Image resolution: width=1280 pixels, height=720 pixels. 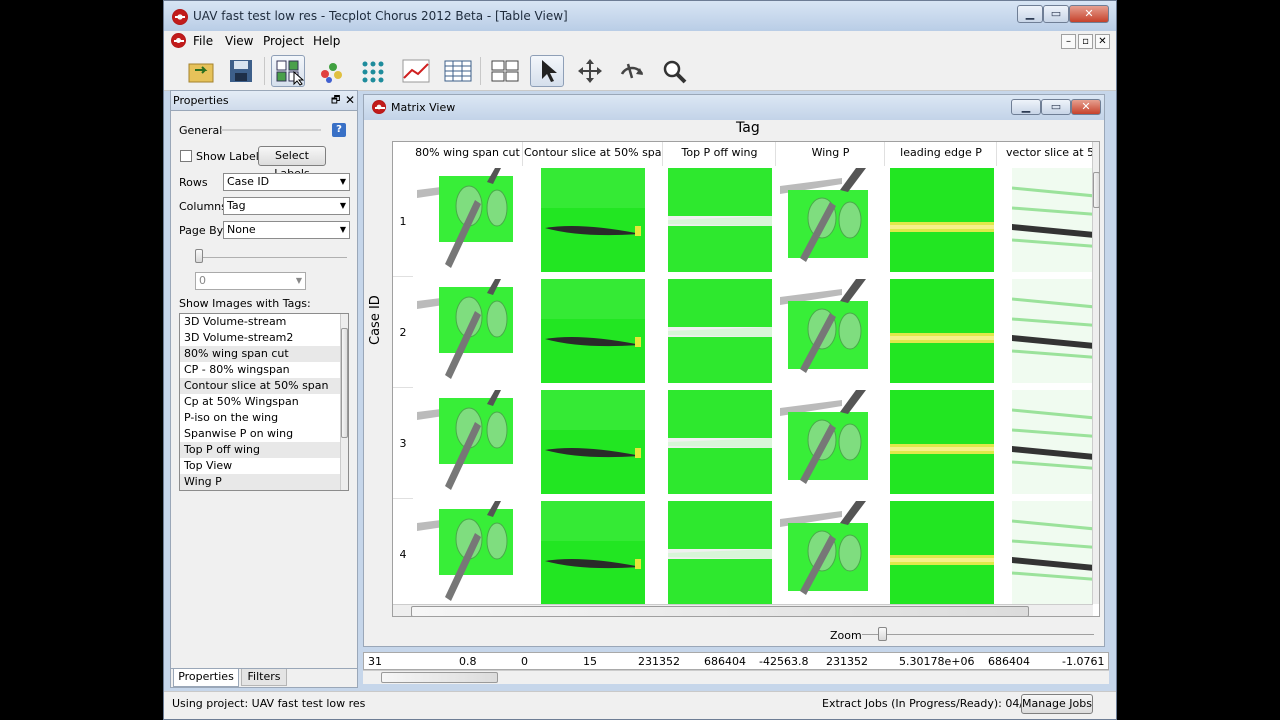 What do you see at coordinates (1026, 107) in the screenshot?
I see `matrix-minimize-button: ▁` at bounding box center [1026, 107].